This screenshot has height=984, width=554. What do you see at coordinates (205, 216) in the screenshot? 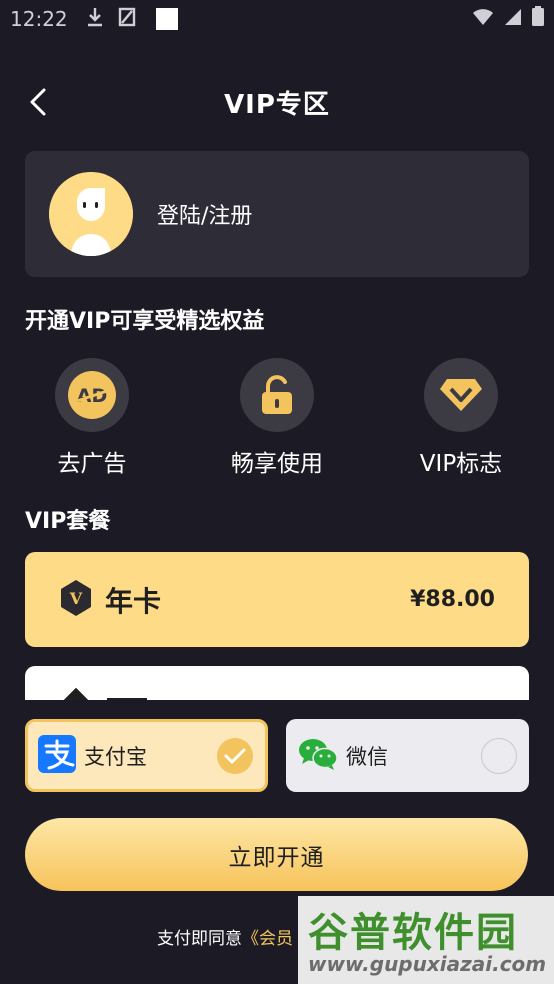
I see `login-register-label: 登陆/注册` at bounding box center [205, 216].